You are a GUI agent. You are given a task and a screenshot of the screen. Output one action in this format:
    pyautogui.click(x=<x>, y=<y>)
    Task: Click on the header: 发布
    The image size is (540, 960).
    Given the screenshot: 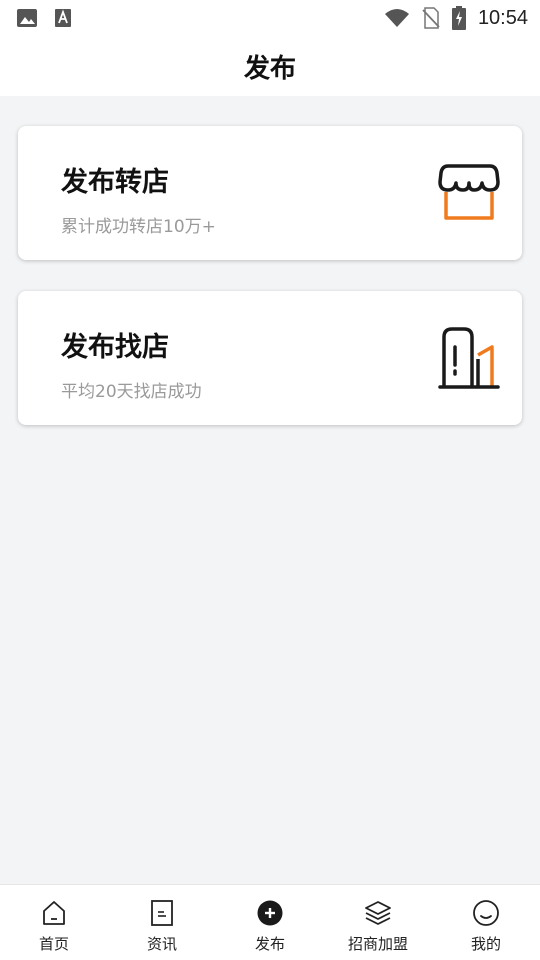 What is the action you would take?
    pyautogui.click(x=270, y=66)
    